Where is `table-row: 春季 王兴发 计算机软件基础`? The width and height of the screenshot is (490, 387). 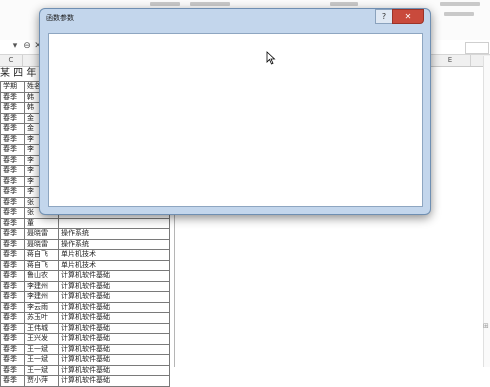 table-row: 春季 王兴发 计算机软件基础 is located at coordinates (85, 339).